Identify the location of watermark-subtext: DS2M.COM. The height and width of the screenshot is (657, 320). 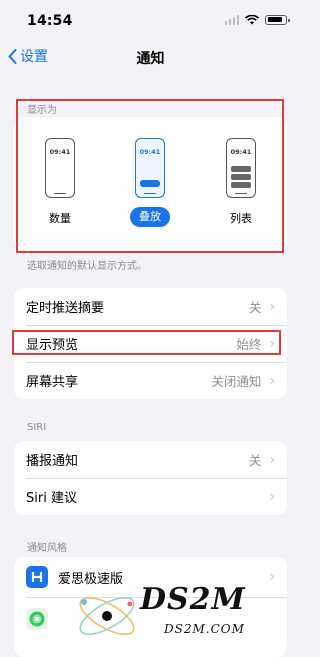
(204, 629).